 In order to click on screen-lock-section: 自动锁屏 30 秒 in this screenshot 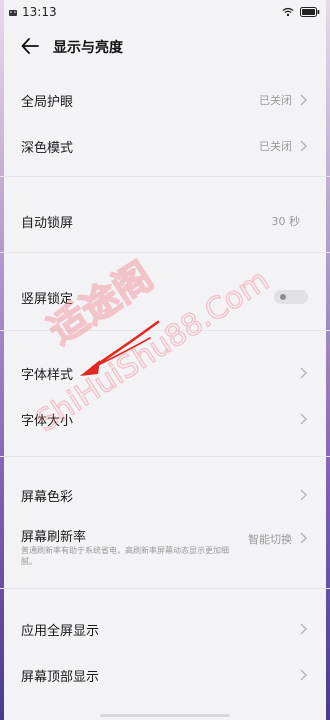, I will do `click(165, 221)`.